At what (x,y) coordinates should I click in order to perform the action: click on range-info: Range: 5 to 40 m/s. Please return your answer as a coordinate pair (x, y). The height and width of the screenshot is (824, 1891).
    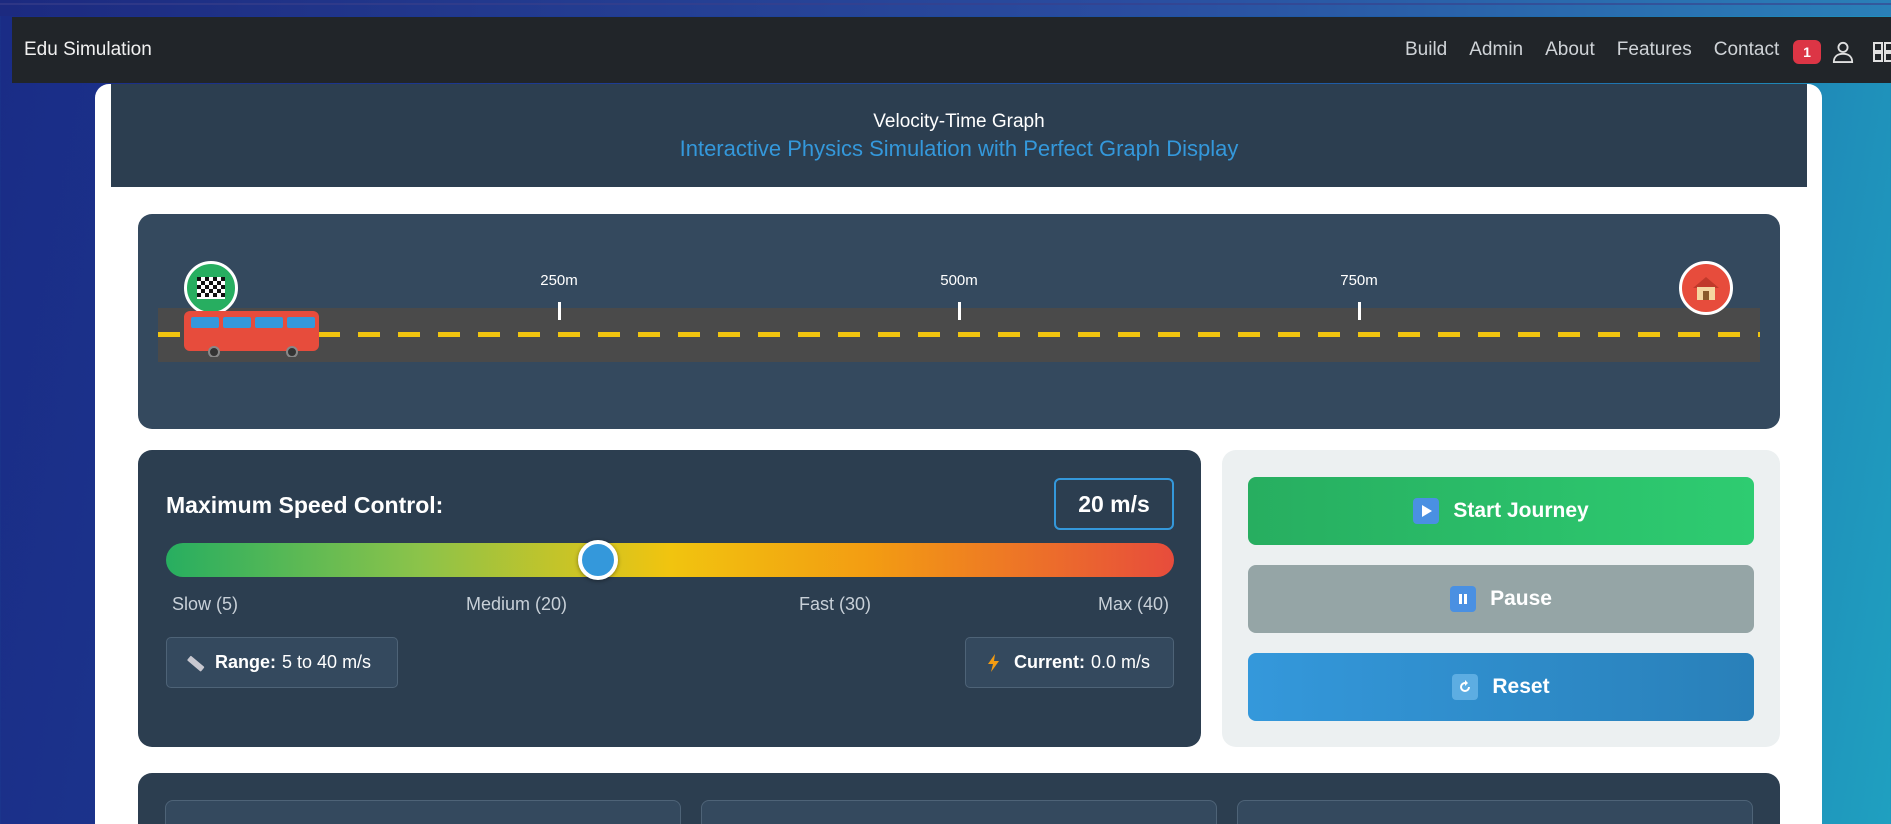
    Looking at the image, I should click on (282, 662).